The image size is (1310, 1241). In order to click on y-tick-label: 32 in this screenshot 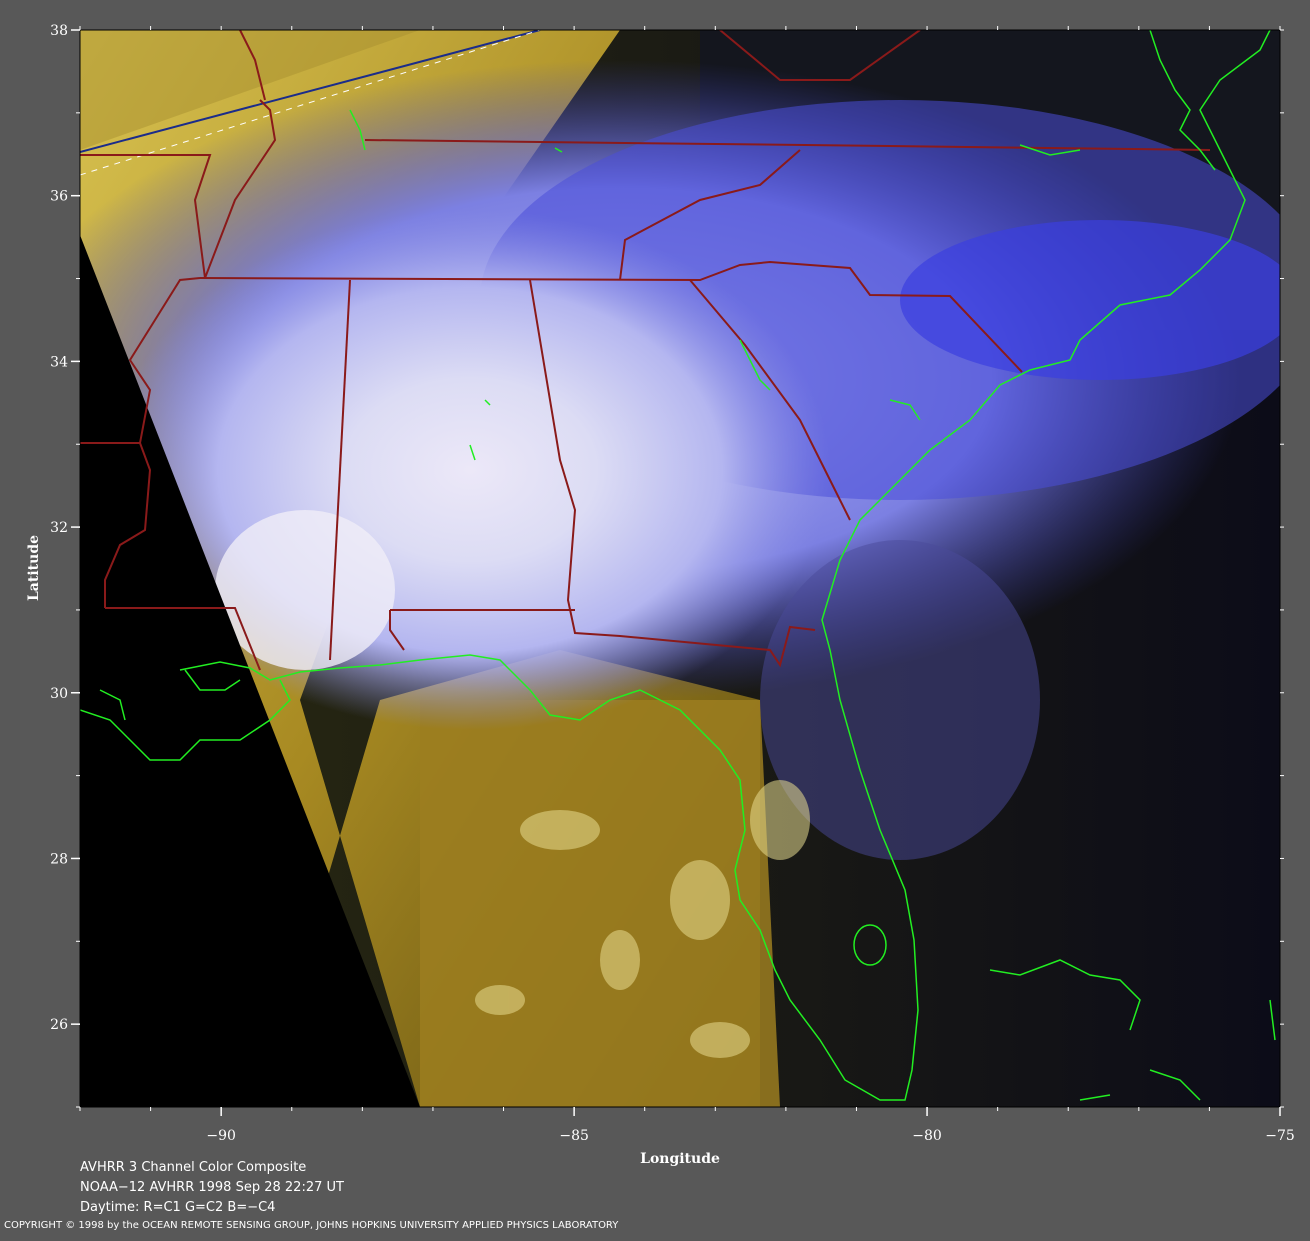, I will do `click(59, 528)`.